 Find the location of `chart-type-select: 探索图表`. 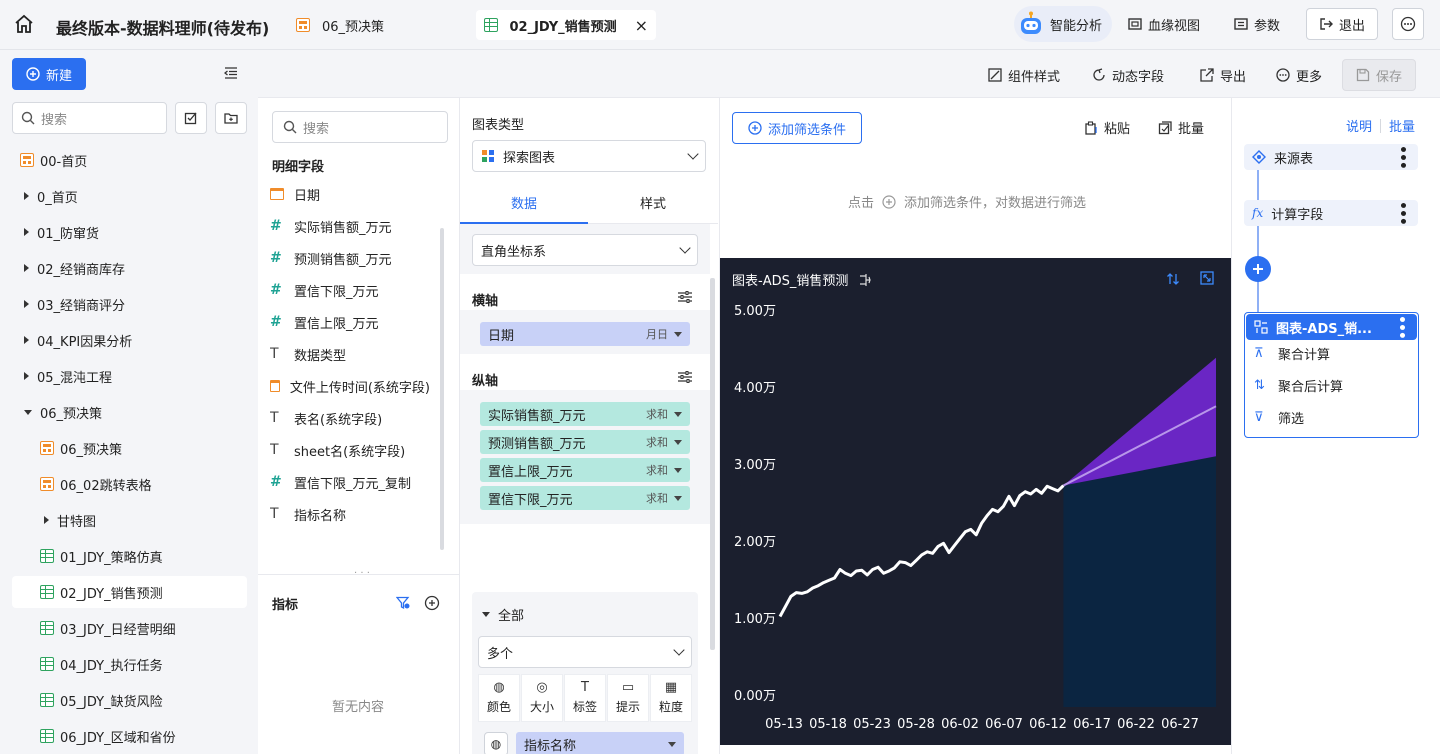

chart-type-select: 探索图表 is located at coordinates (589, 156).